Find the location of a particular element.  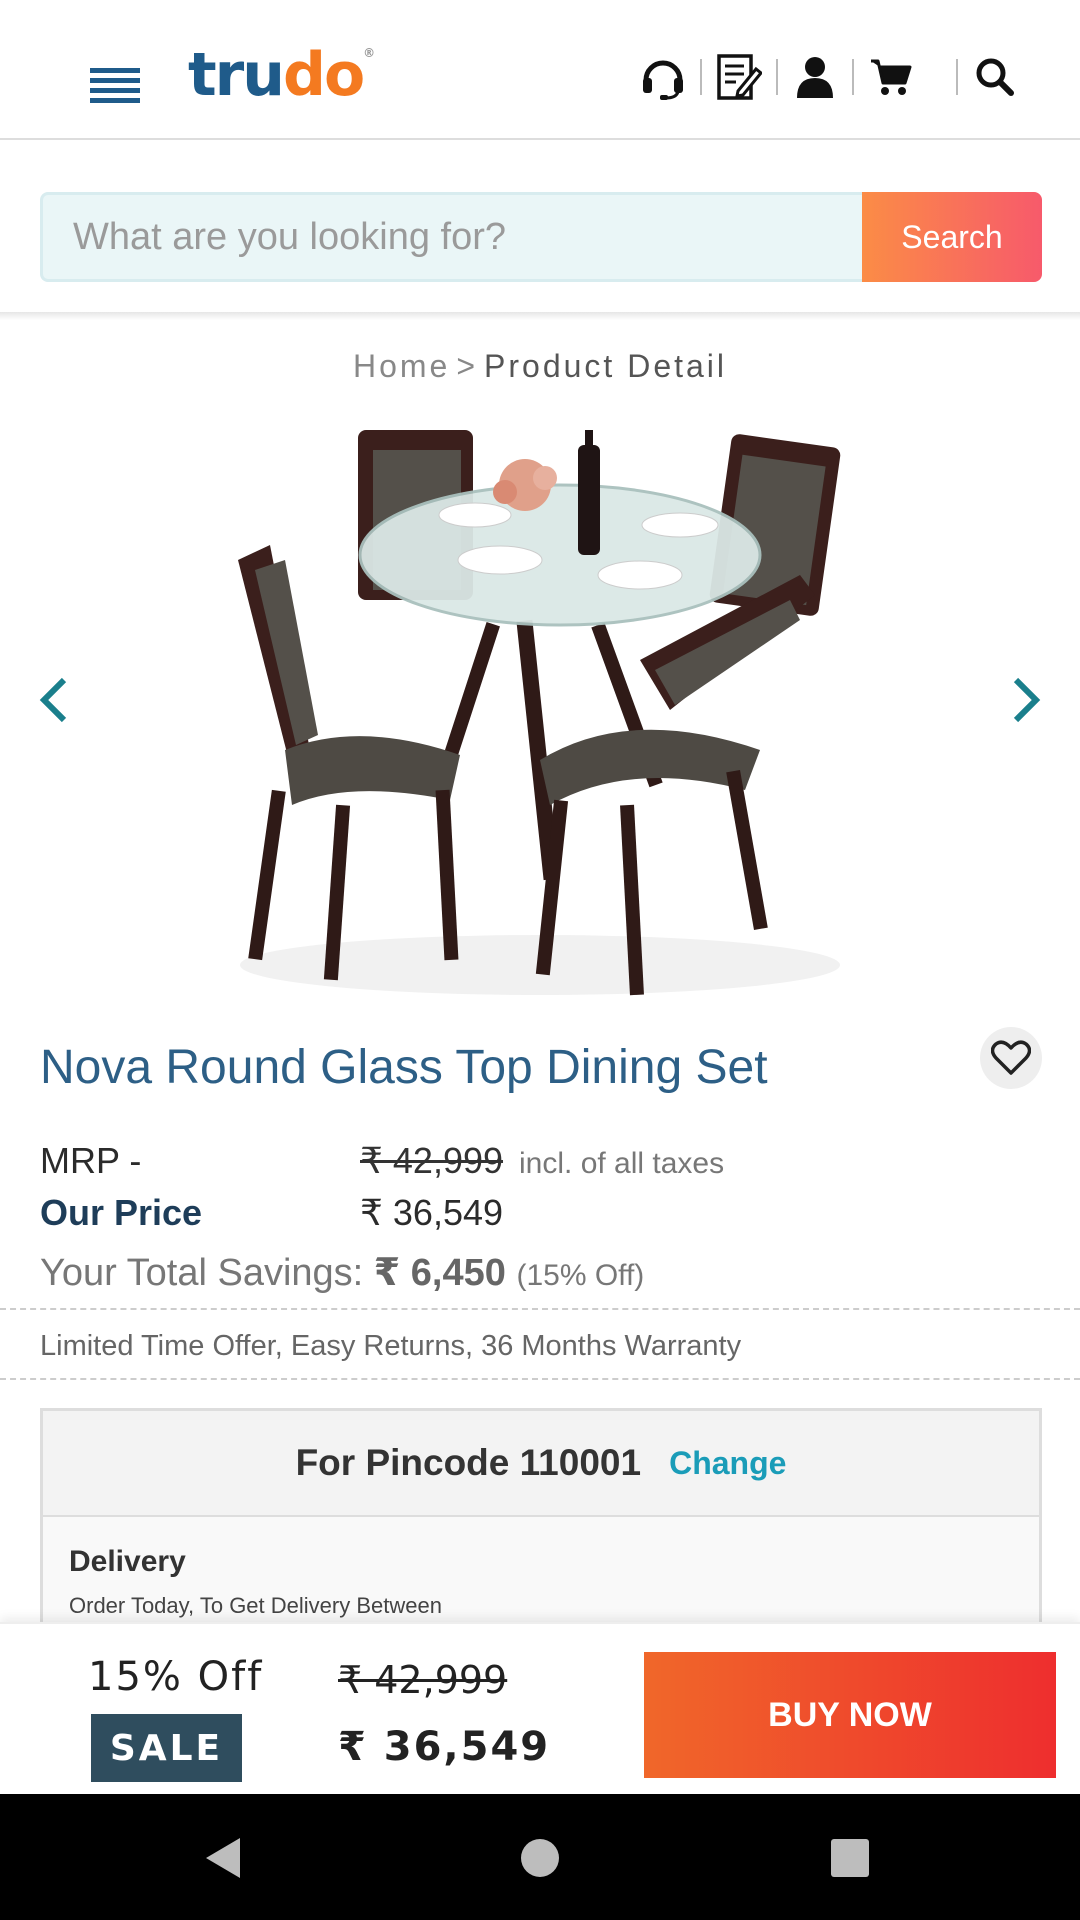

savings-label: Your Total Savings: is located at coordinates (202, 1273).